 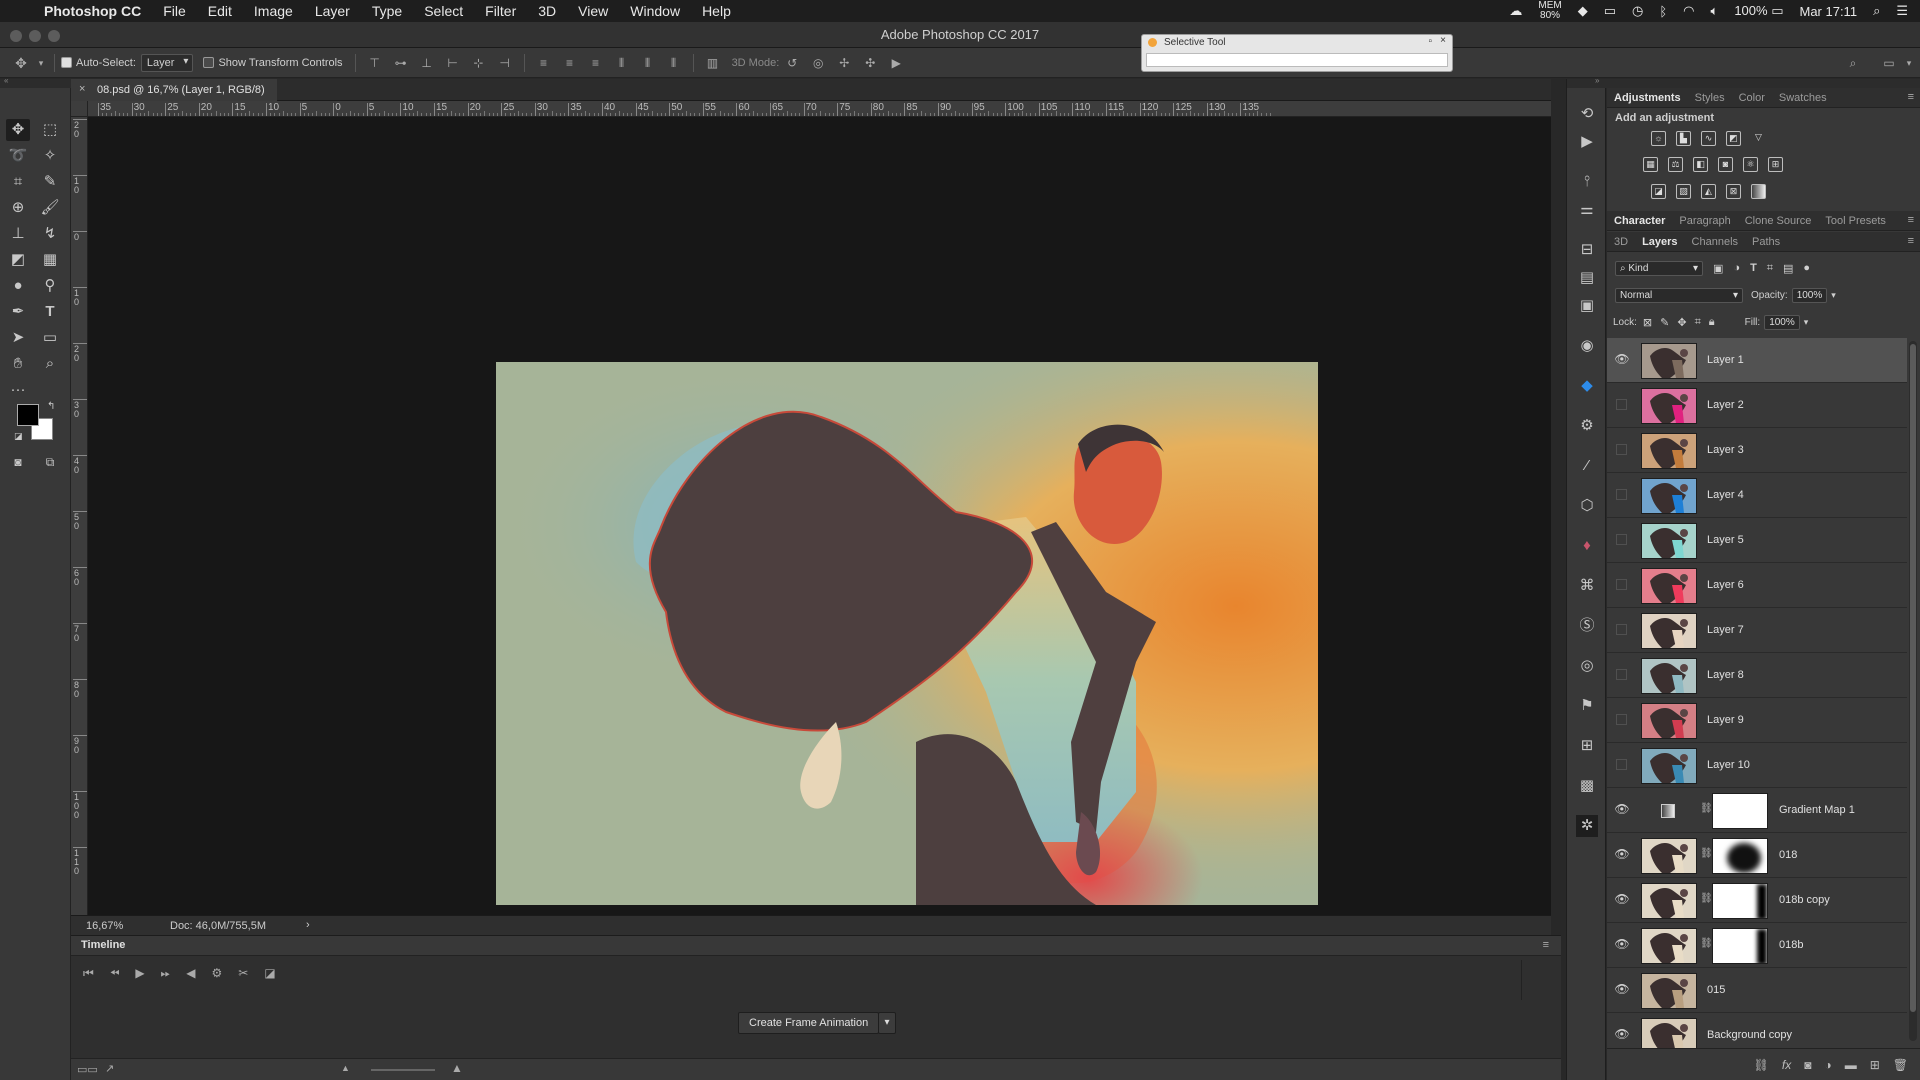 I want to click on distribute-hcenter-icon: ⦀, so click(x=648, y=63).